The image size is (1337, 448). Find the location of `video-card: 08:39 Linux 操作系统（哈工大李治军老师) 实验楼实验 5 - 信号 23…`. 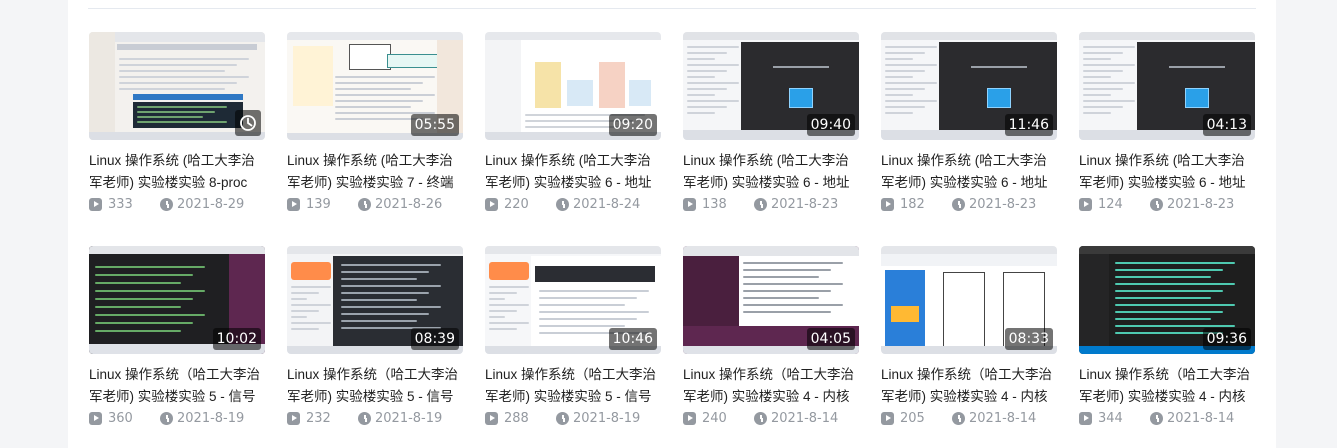

video-card: 08:39 Linux 操作系统（哈工大李治军老师) 实验楼实验 5 - 信号 23… is located at coordinates (375, 346).